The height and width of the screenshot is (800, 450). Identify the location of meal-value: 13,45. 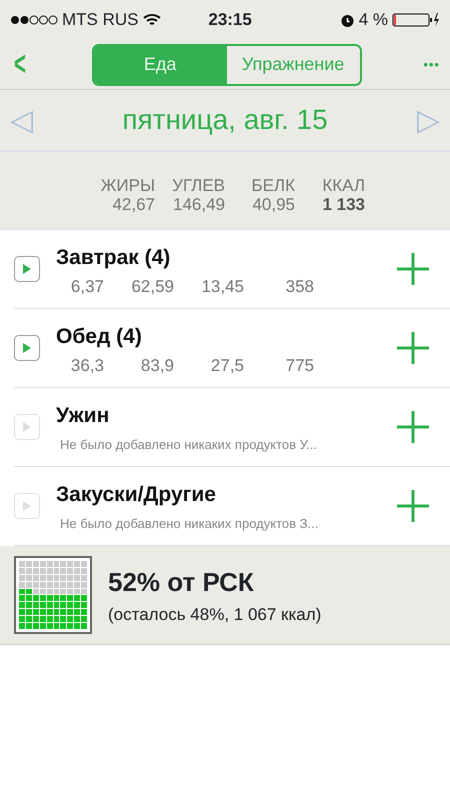
(222, 286).